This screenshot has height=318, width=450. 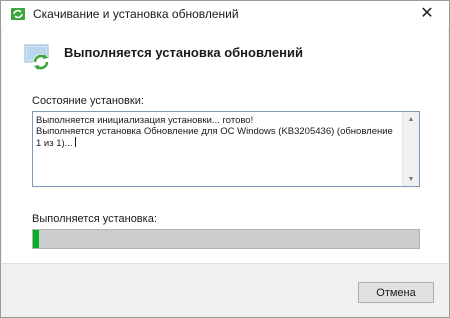 What do you see at coordinates (411, 179) in the screenshot?
I see `scroll-down-icon: ▼` at bounding box center [411, 179].